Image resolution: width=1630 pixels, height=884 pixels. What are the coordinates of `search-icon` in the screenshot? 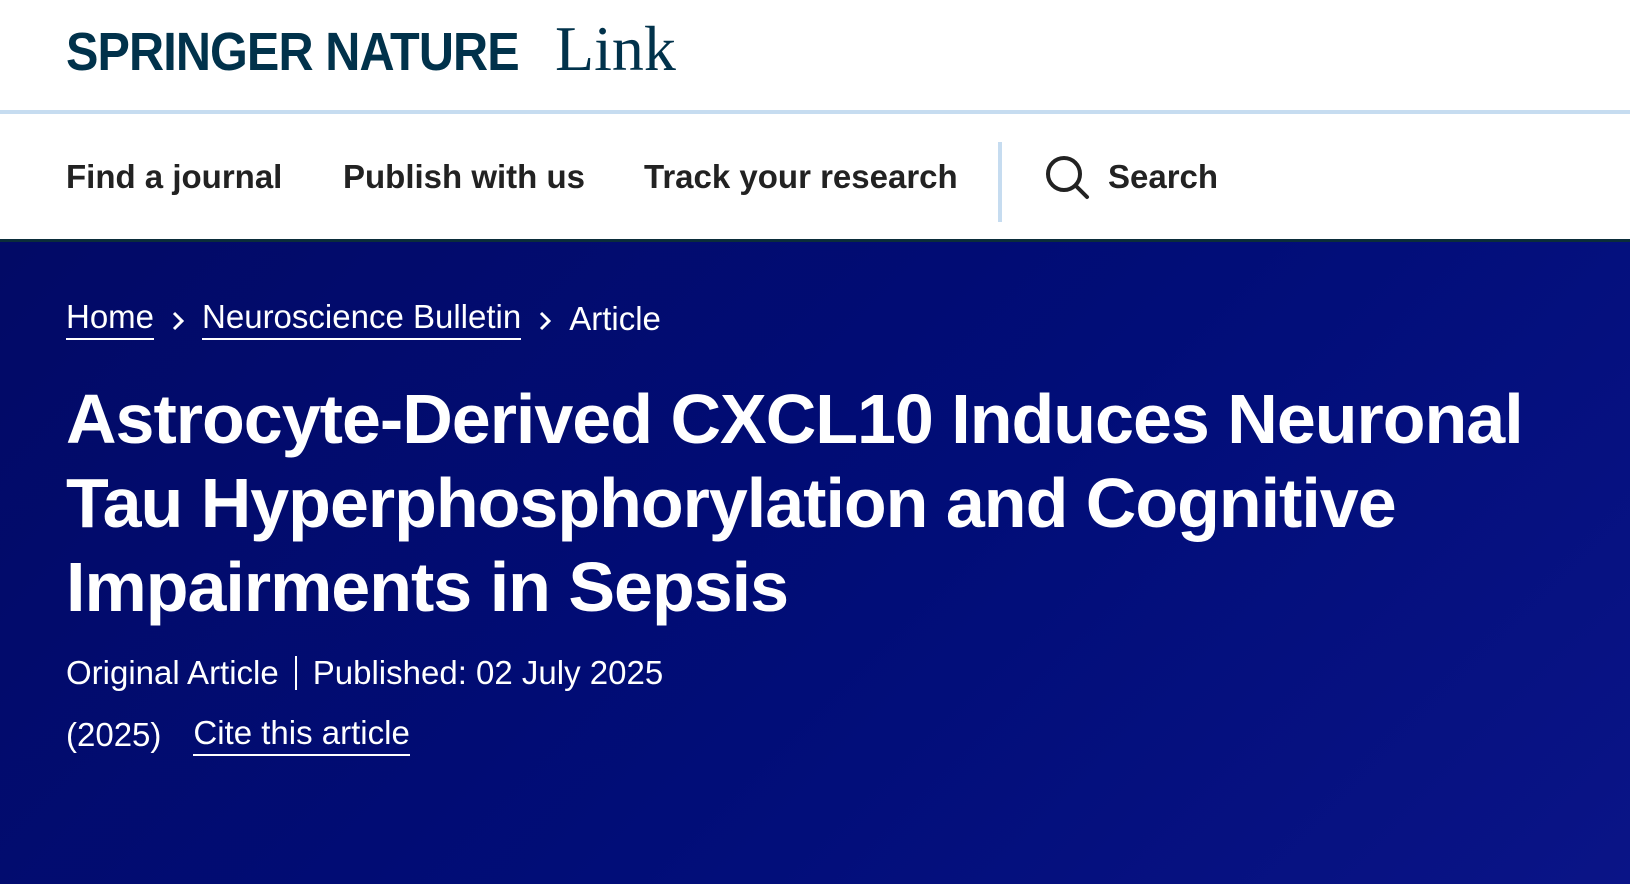 It's located at (1067, 177).